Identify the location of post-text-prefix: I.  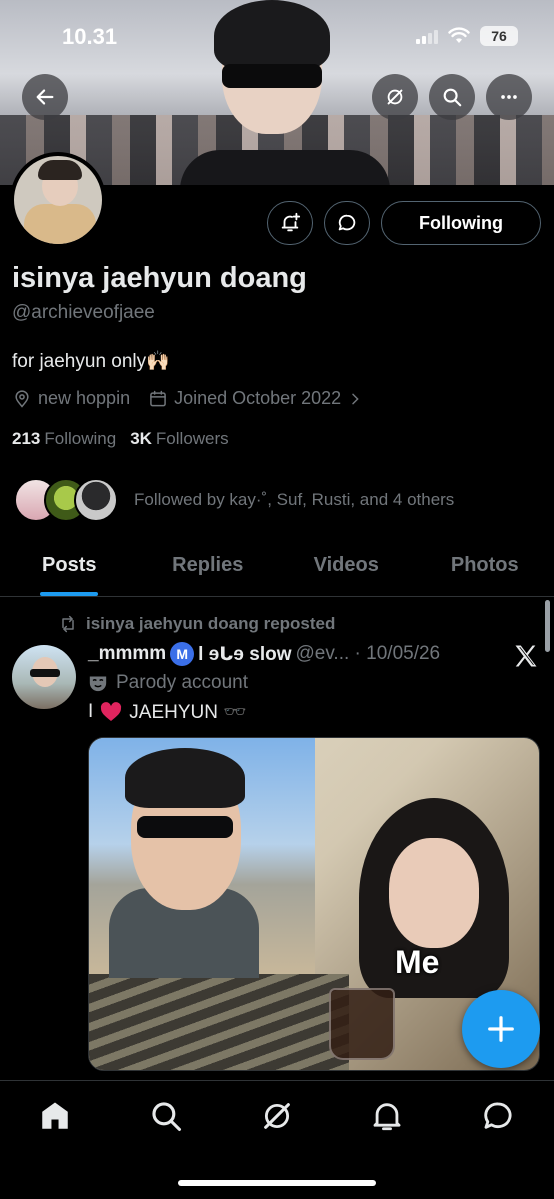
(91, 711).